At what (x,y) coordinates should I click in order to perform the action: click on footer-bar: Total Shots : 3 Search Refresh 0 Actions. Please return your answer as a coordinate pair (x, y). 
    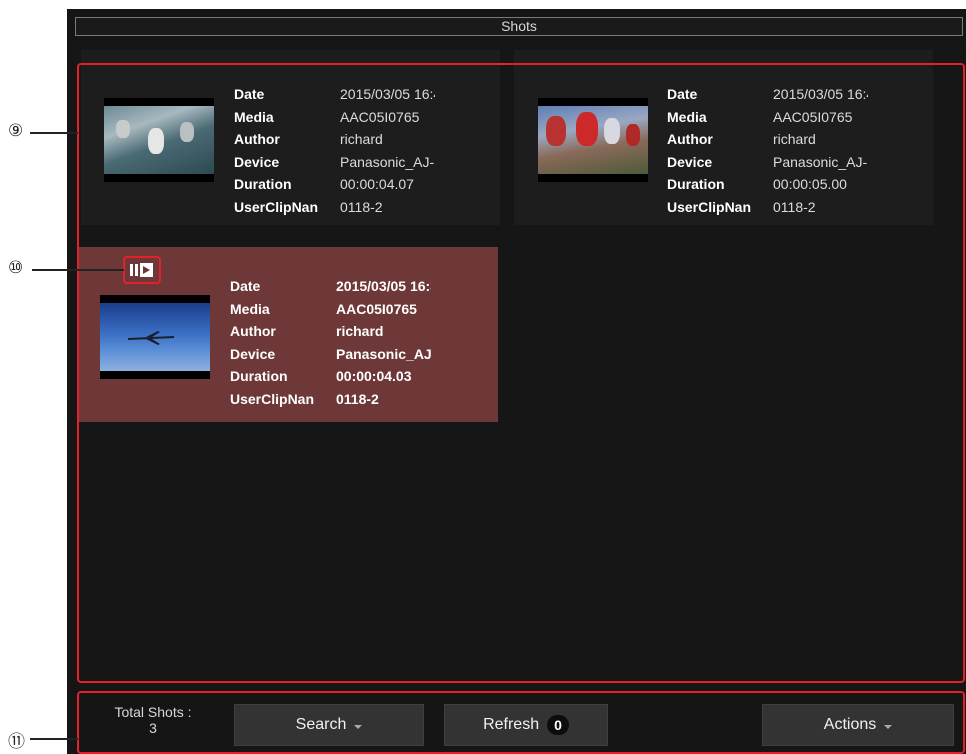
    Looking at the image, I should click on (519, 722).